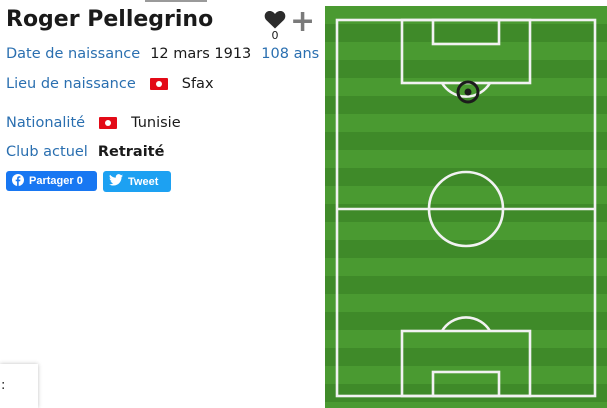  Describe the element at coordinates (275, 35) in the screenshot. I see `favorite-count: 0` at that location.